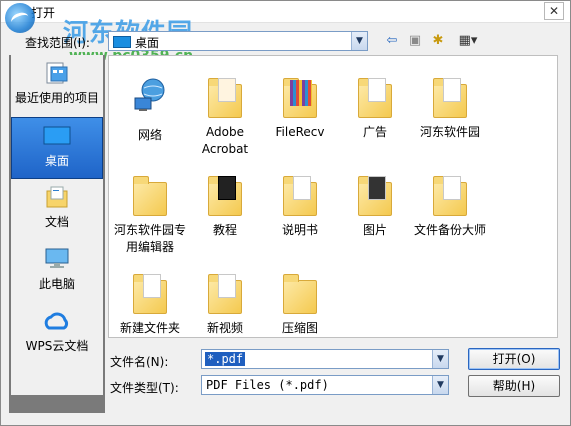  What do you see at coordinates (56, 222) in the screenshot?
I see `place-label: 文档` at bounding box center [56, 222].